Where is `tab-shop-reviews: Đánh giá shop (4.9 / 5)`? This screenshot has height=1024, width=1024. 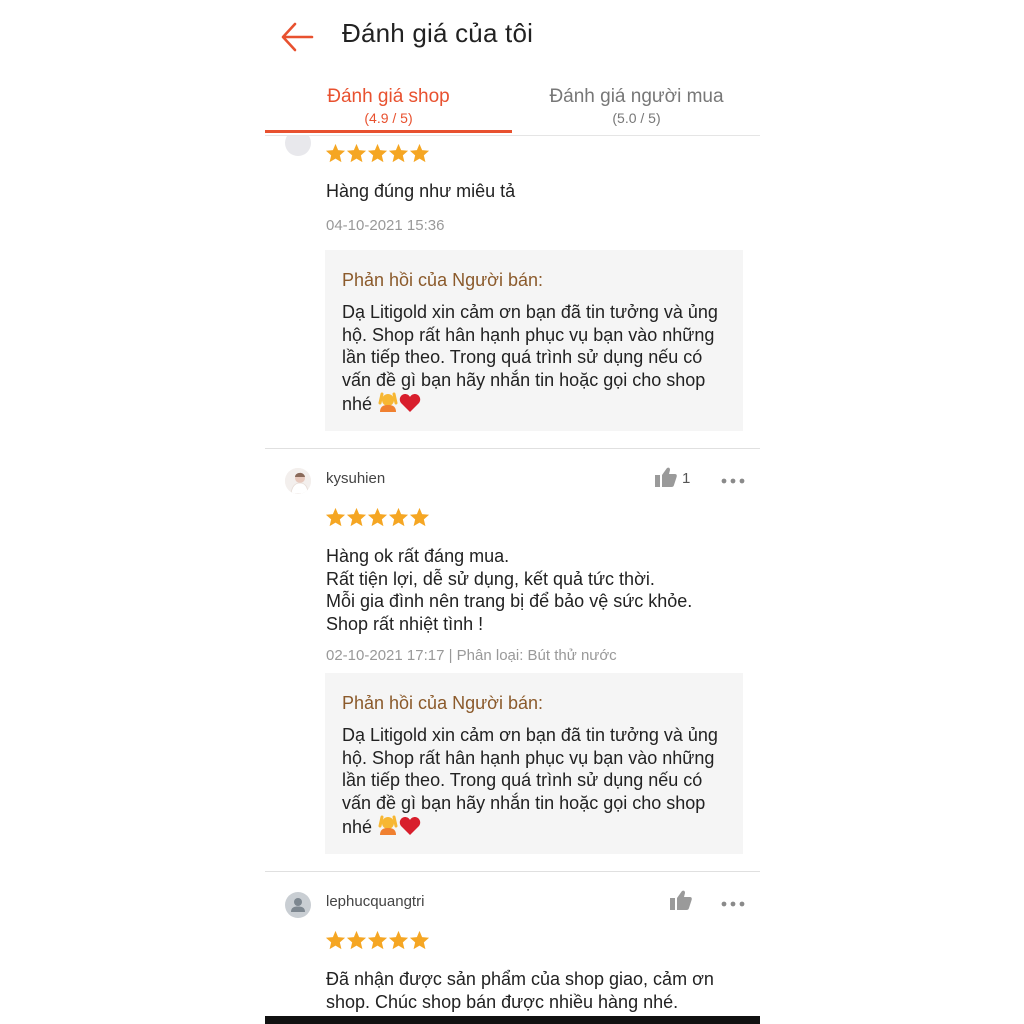 tab-shop-reviews: Đánh giá shop (4.9 / 5) is located at coordinates (388, 106).